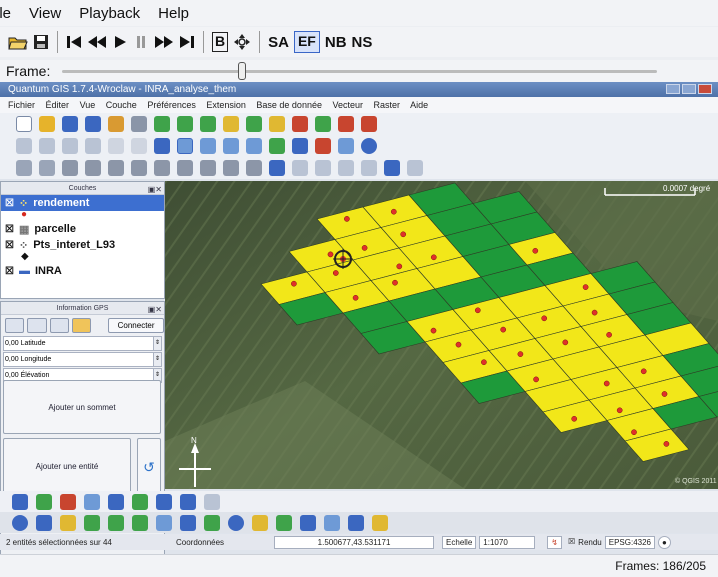  I want to click on frame-slider-thumb, so click(242, 70).